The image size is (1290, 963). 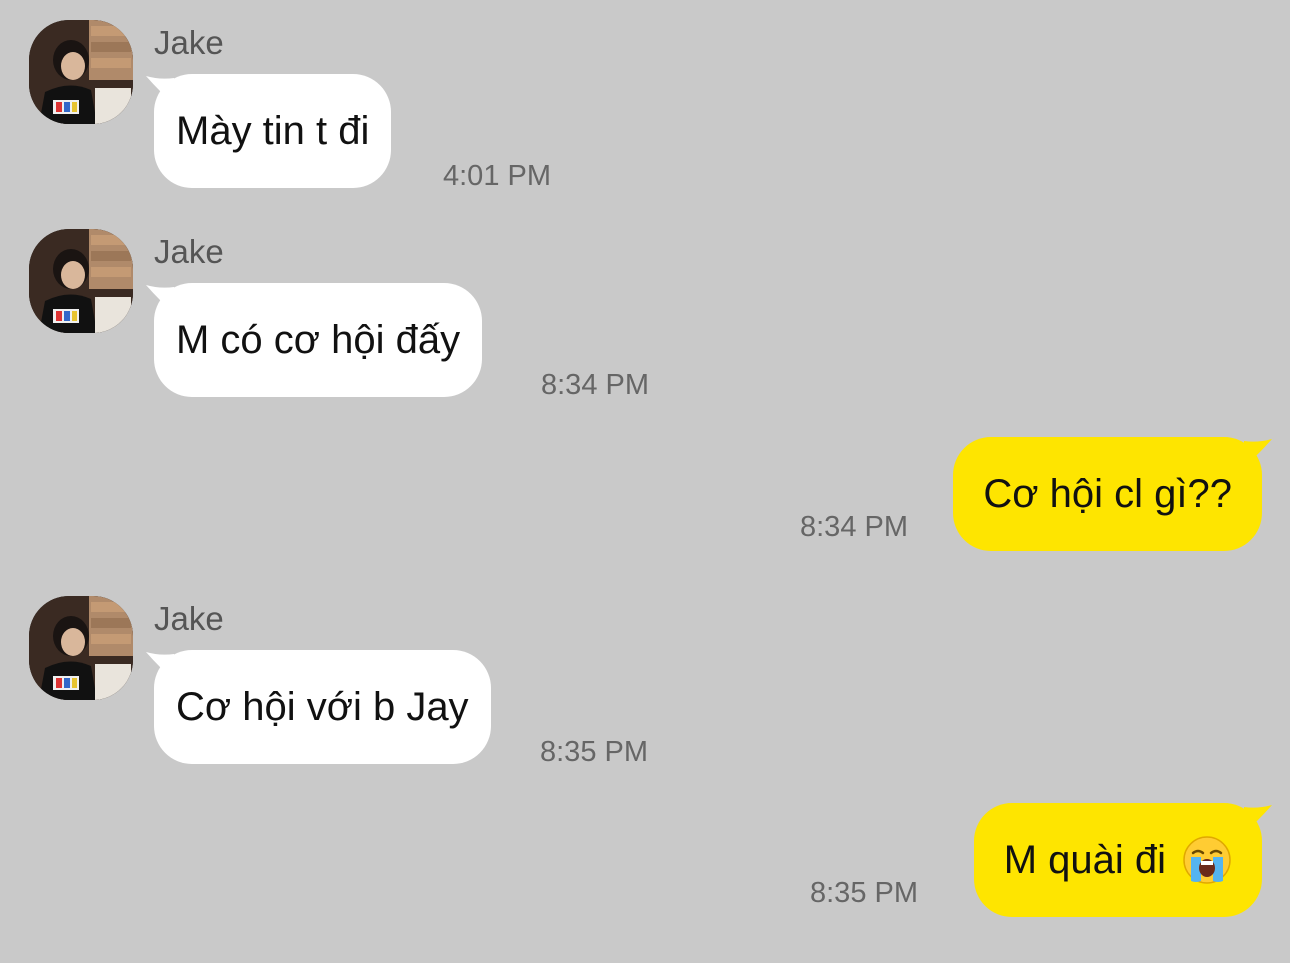 I want to click on incoming-message-bubble: Cơ hội với b Jay, so click(x=322, y=707).